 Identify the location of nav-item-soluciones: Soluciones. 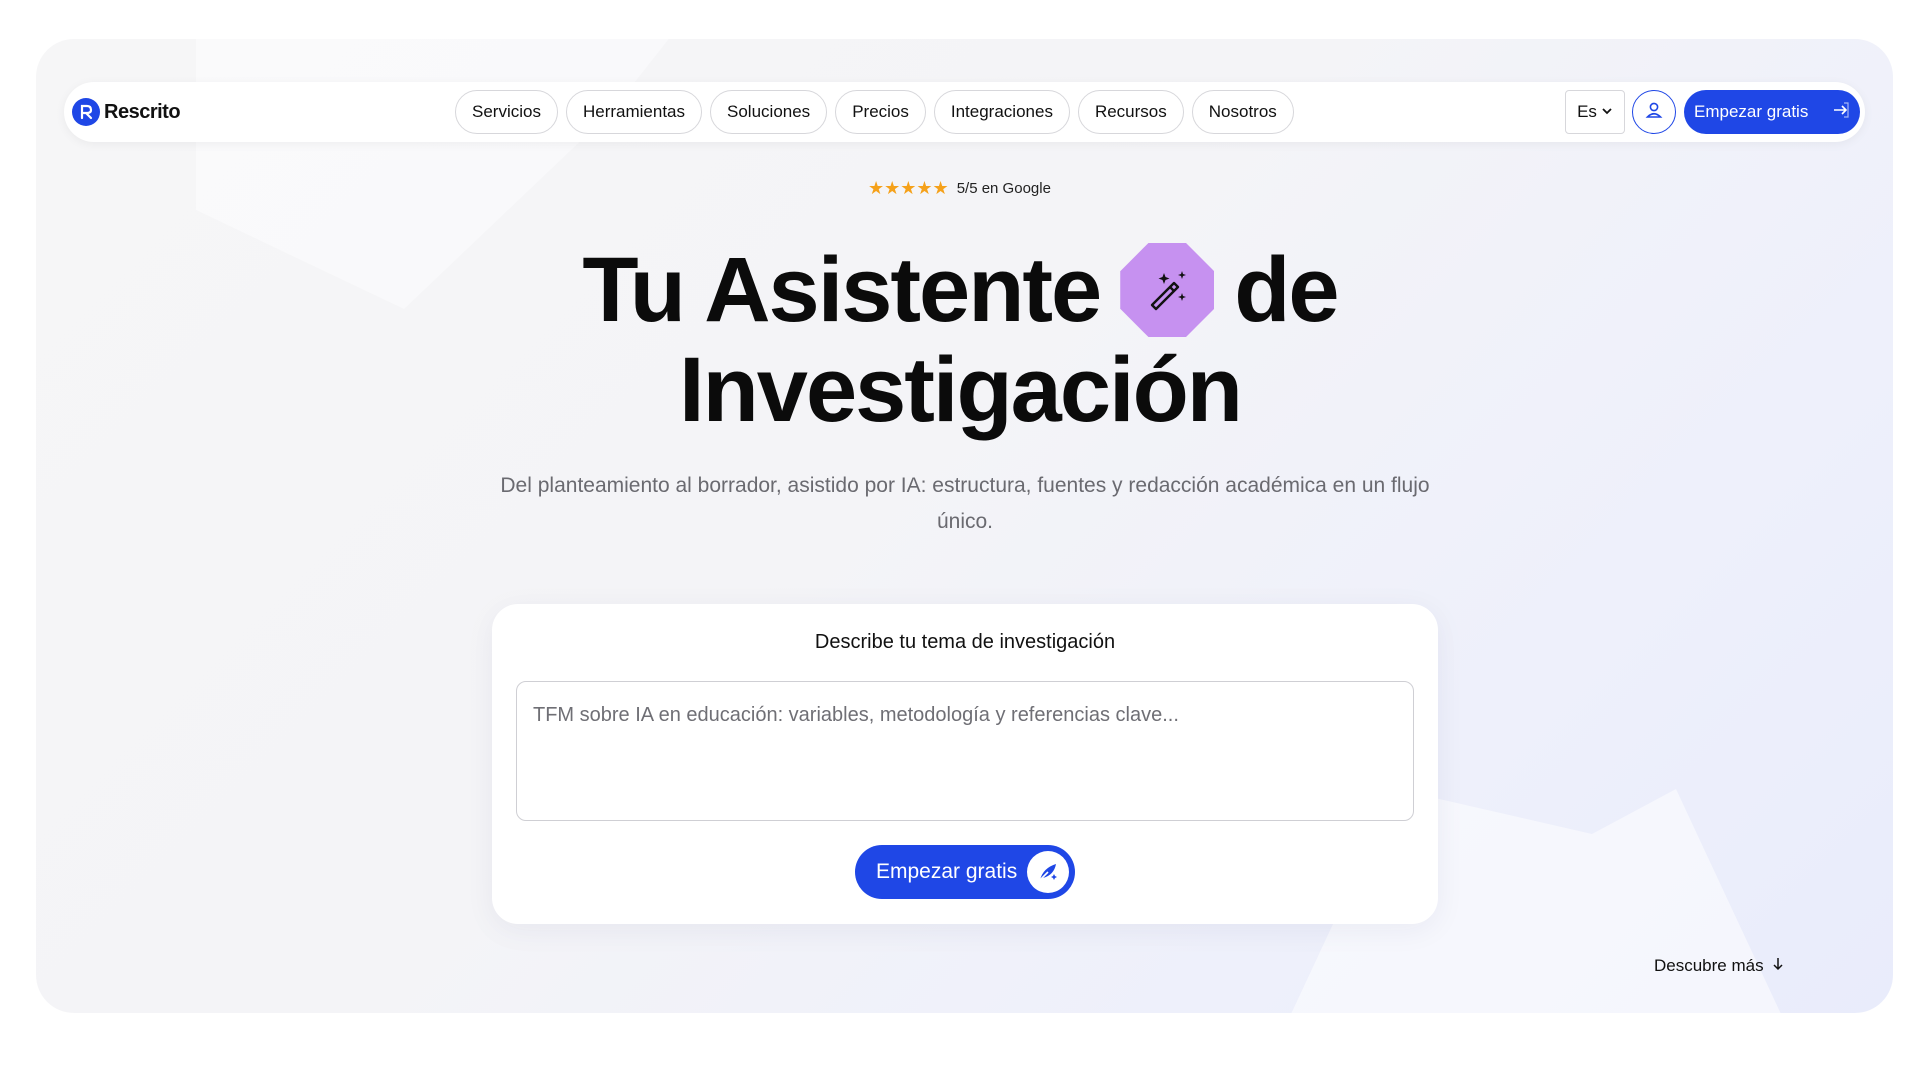
(769, 112).